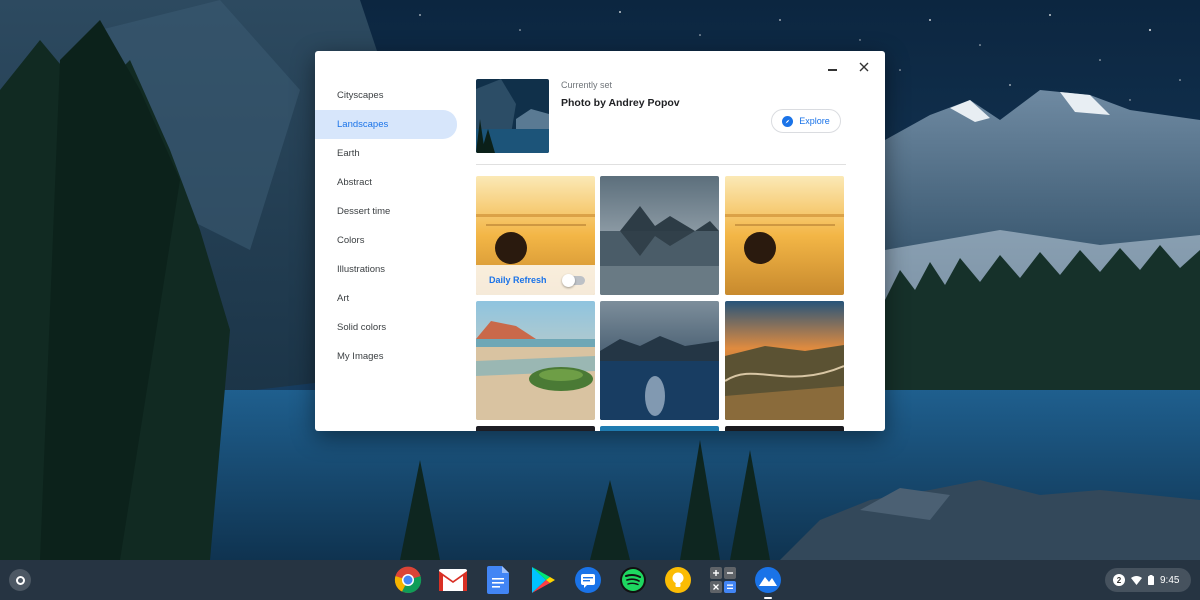 The height and width of the screenshot is (600, 1200). I want to click on messages-icon, so click(588, 580).